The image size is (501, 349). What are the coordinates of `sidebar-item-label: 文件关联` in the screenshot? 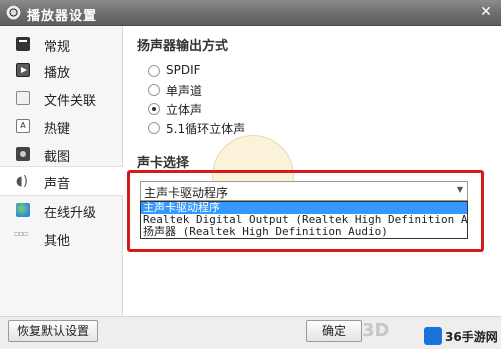 It's located at (70, 101).